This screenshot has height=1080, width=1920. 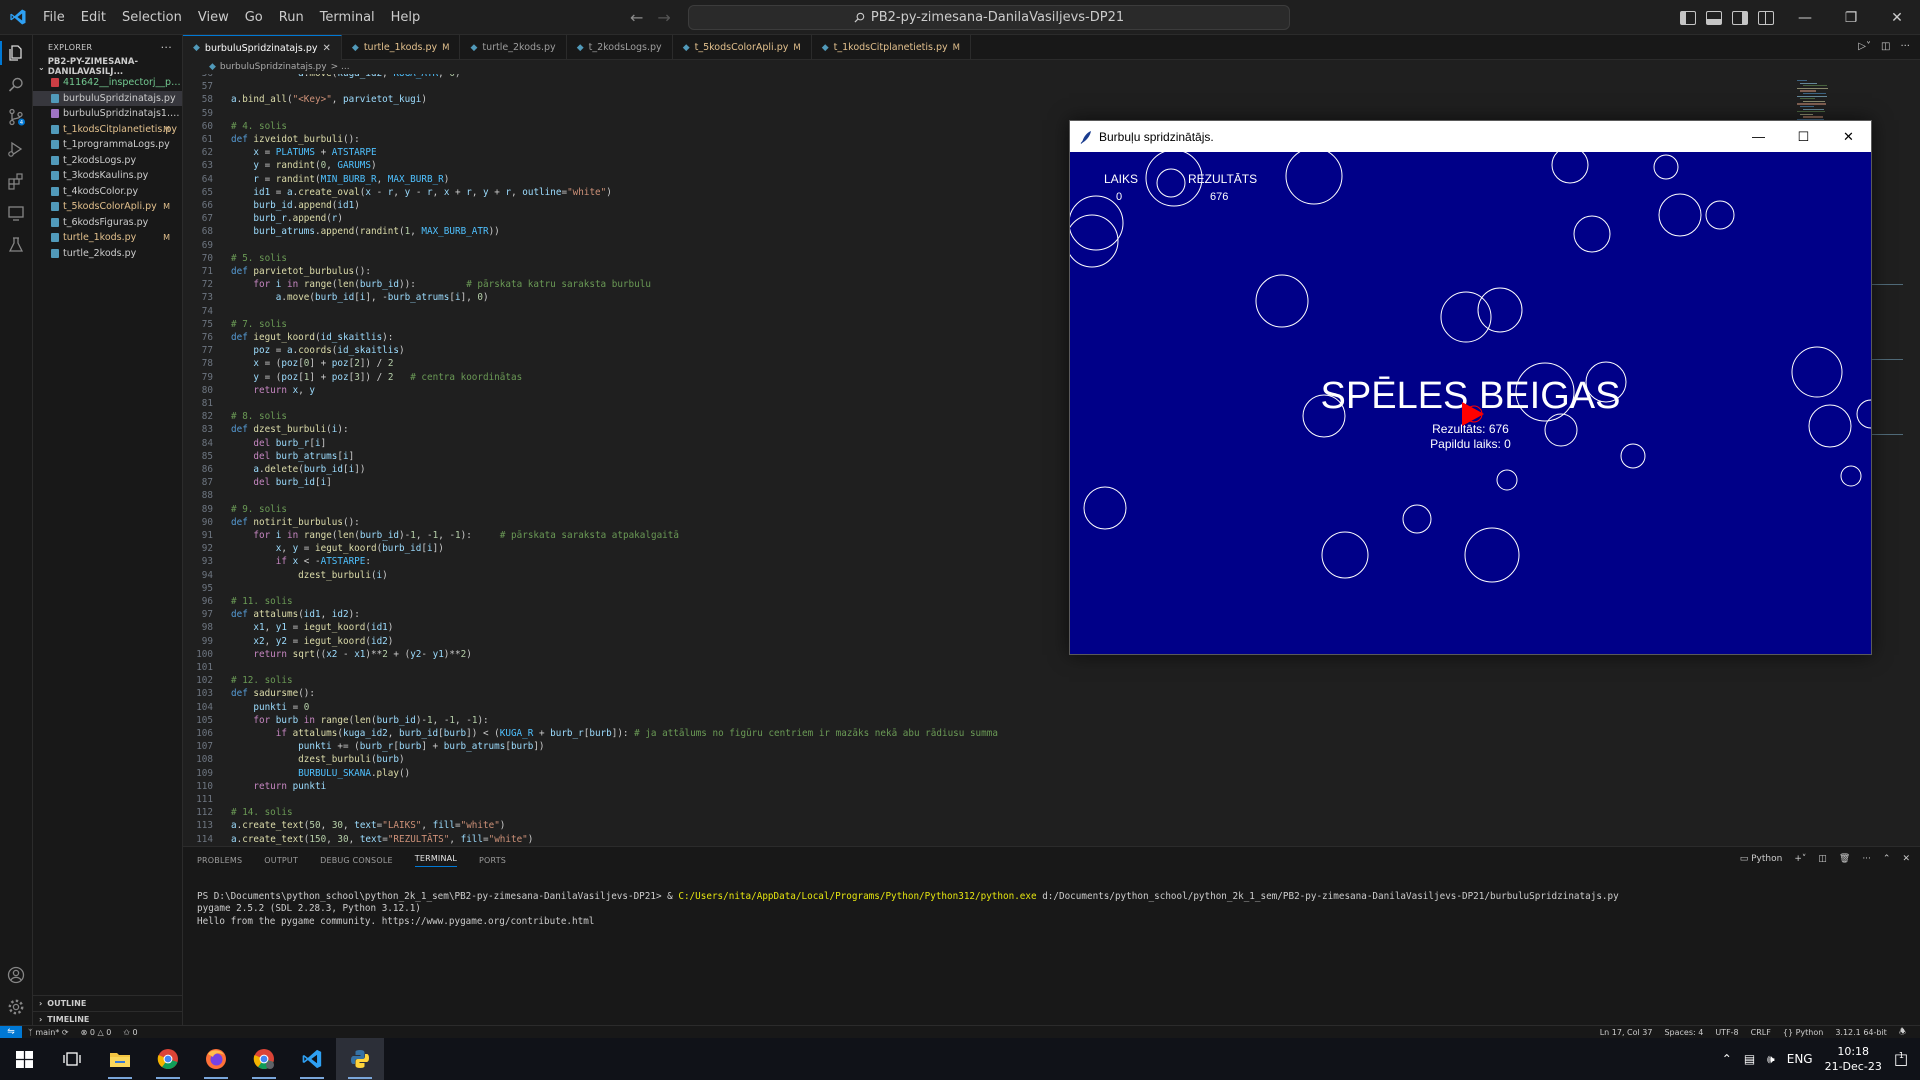 I want to click on file-item: t_5kodsColorApli.py M, so click(x=107, y=207).